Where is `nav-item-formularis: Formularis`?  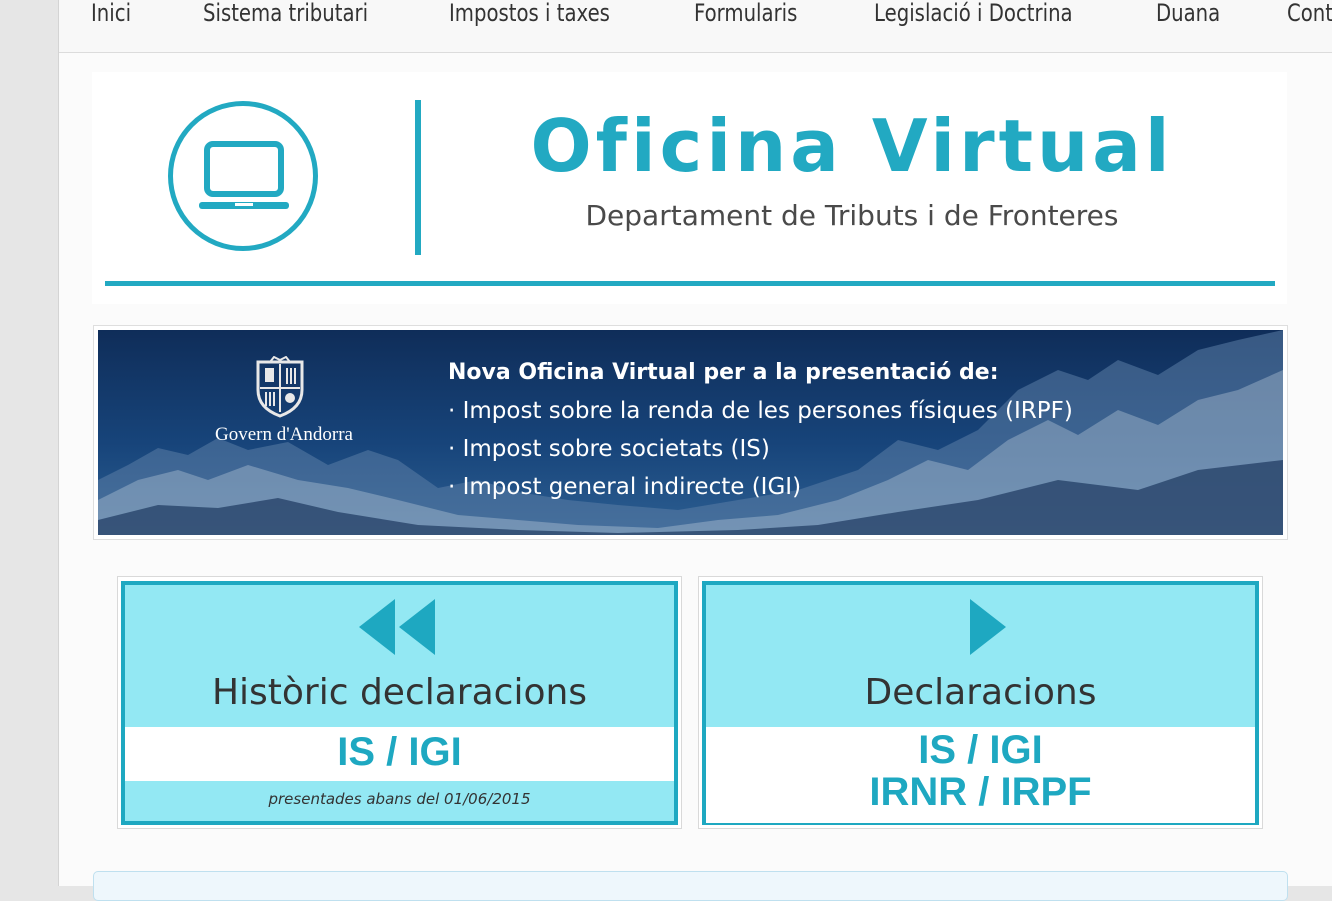 nav-item-formularis: Formularis is located at coordinates (745, 13).